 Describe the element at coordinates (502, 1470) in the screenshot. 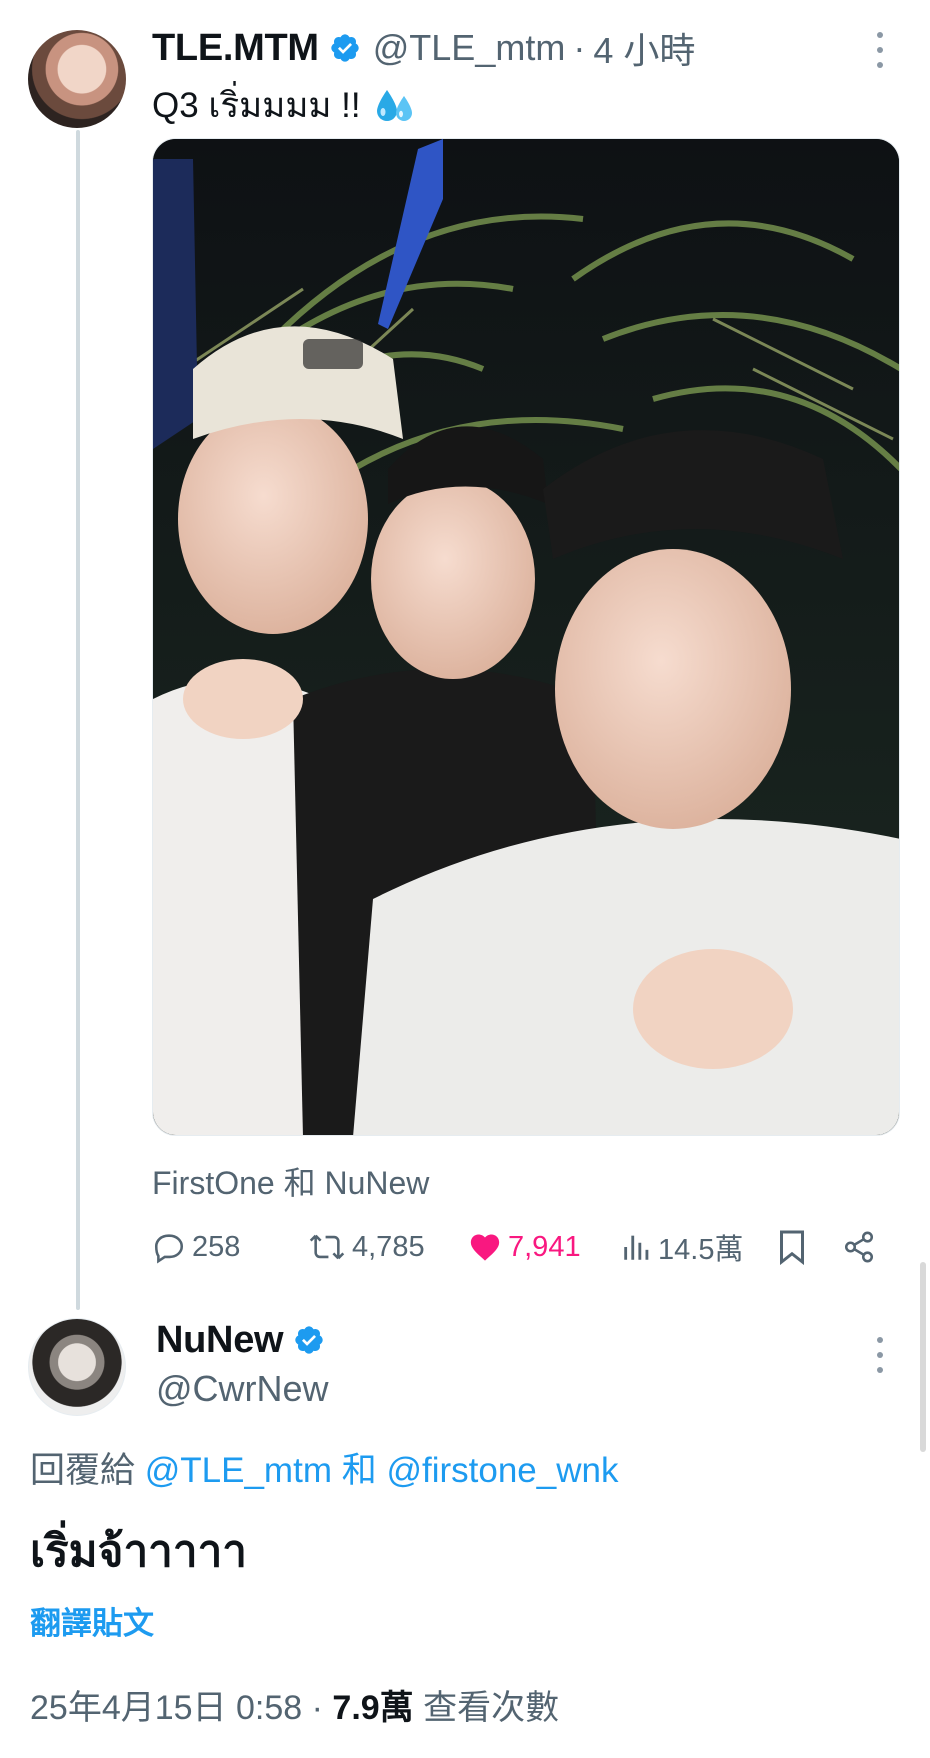

I see `mention-link-firstone-wnk: @firstone_wnk` at that location.